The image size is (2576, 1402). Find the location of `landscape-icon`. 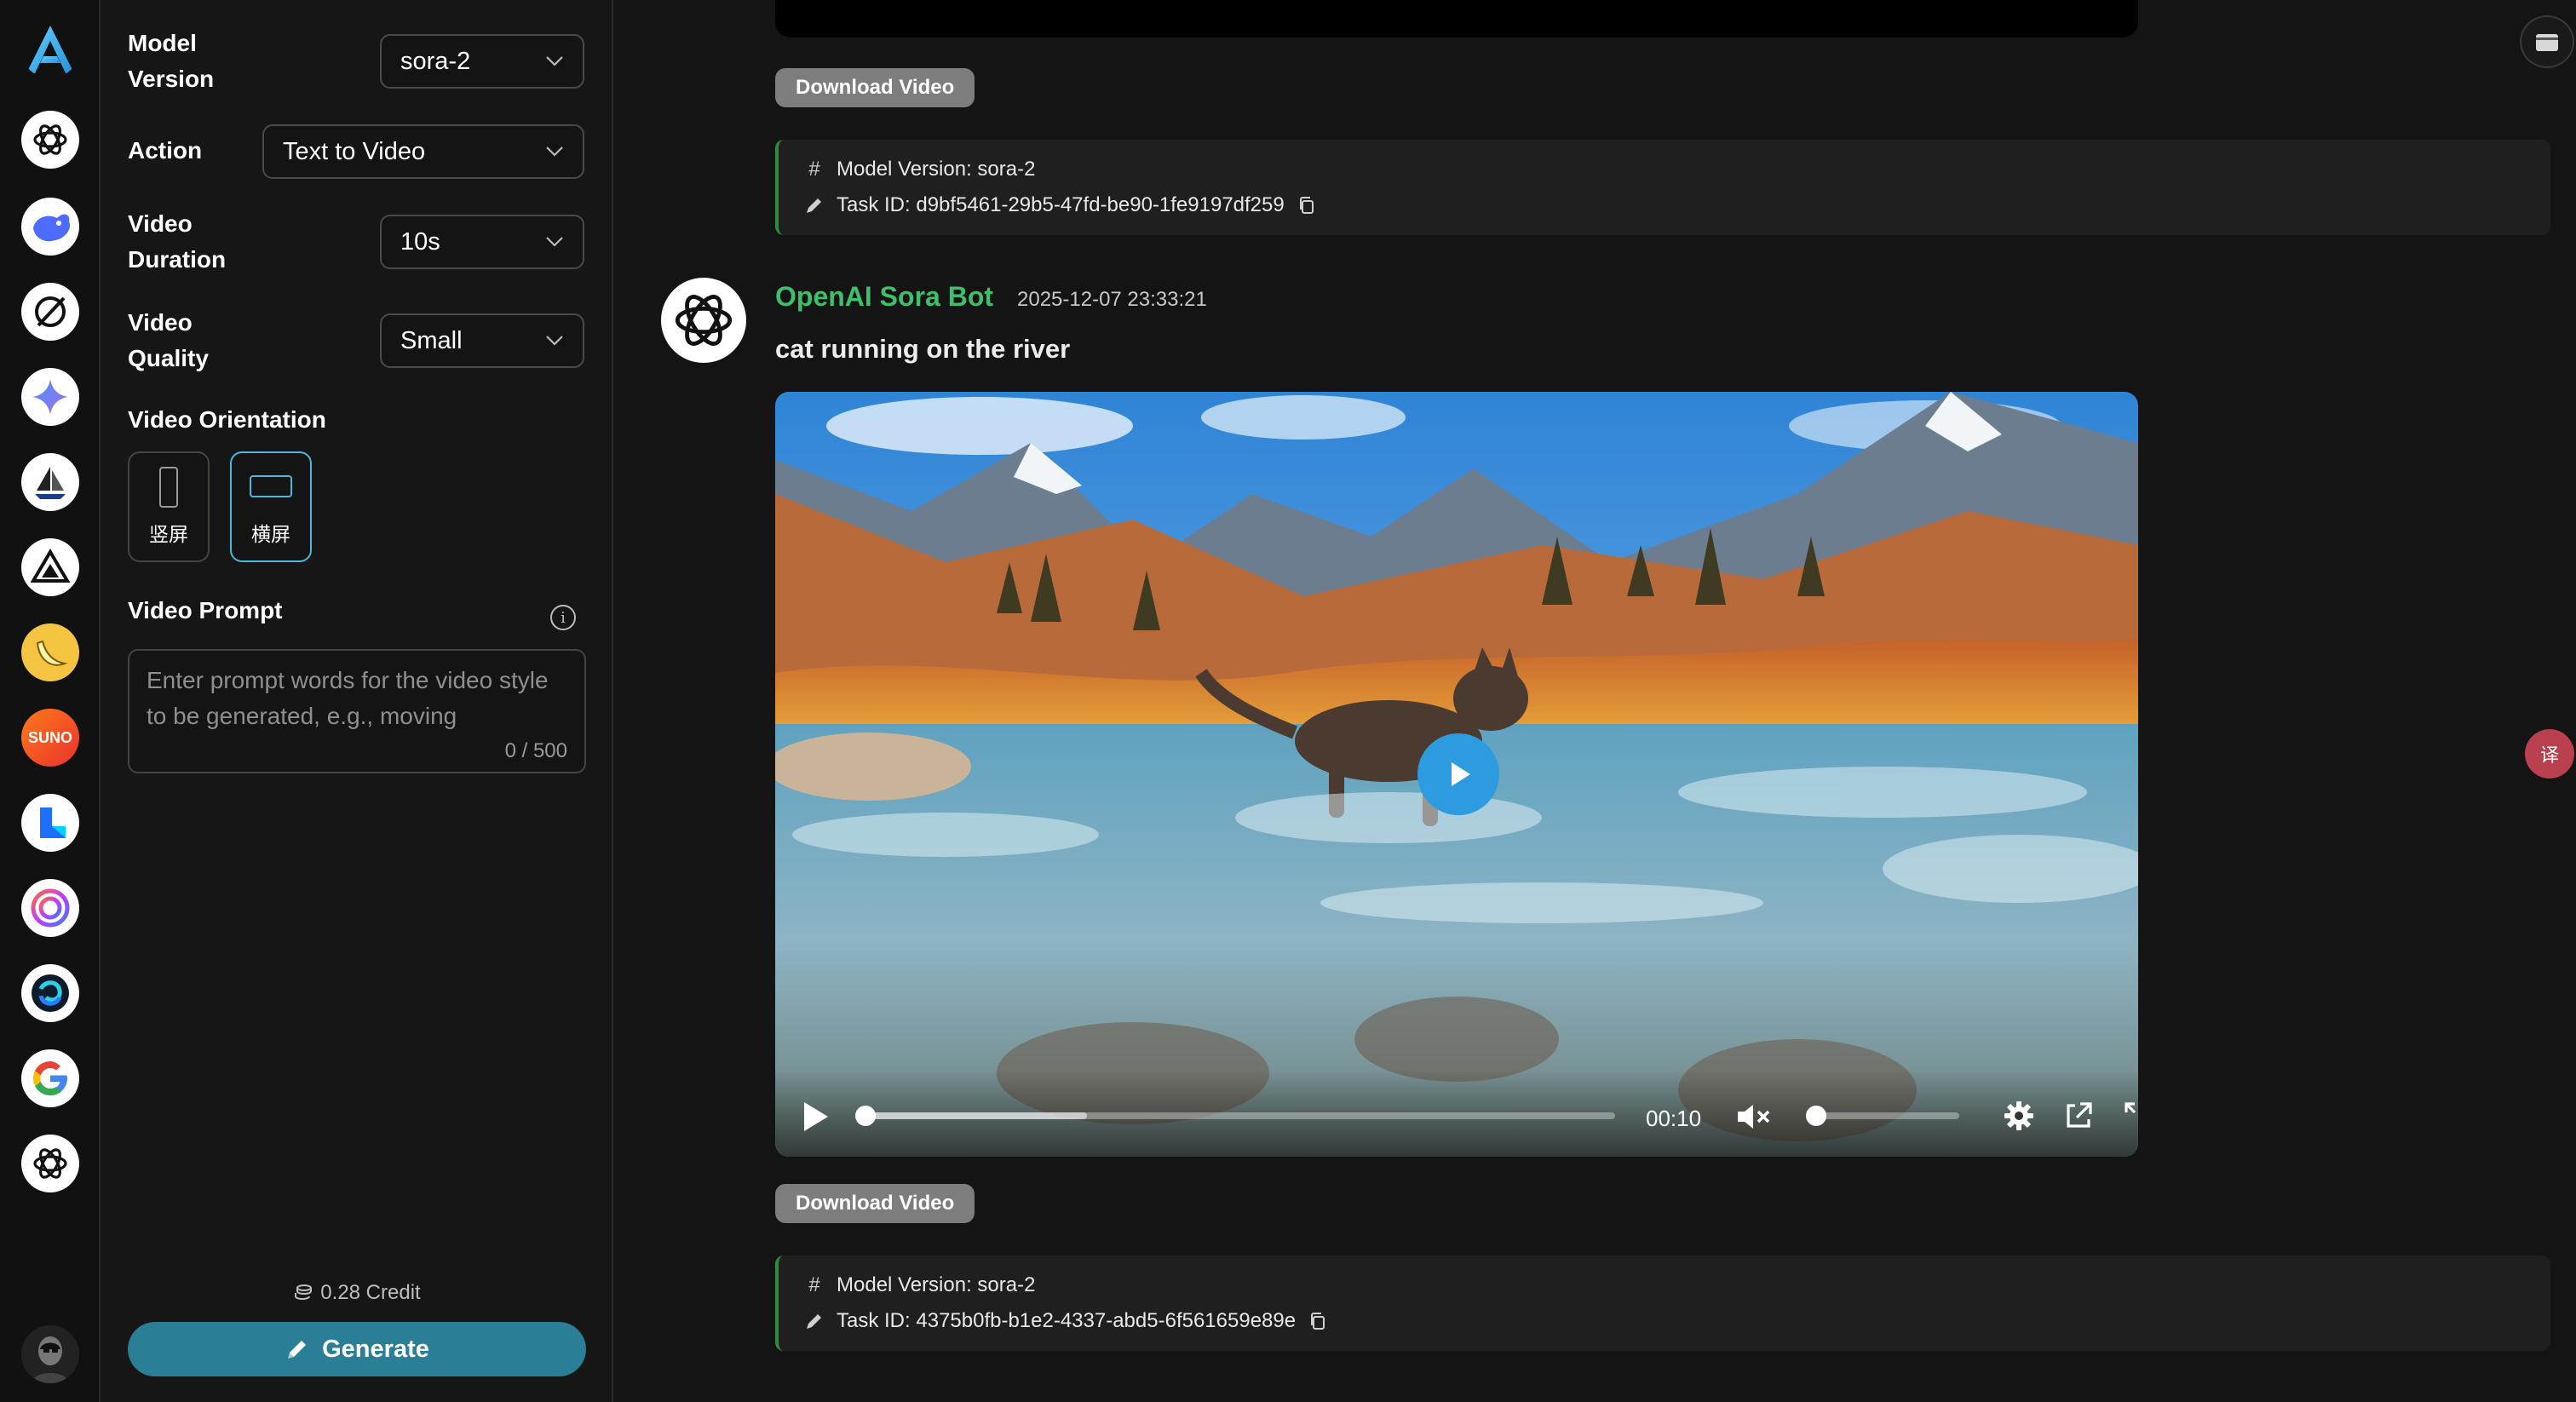

landscape-icon is located at coordinates (271, 486).